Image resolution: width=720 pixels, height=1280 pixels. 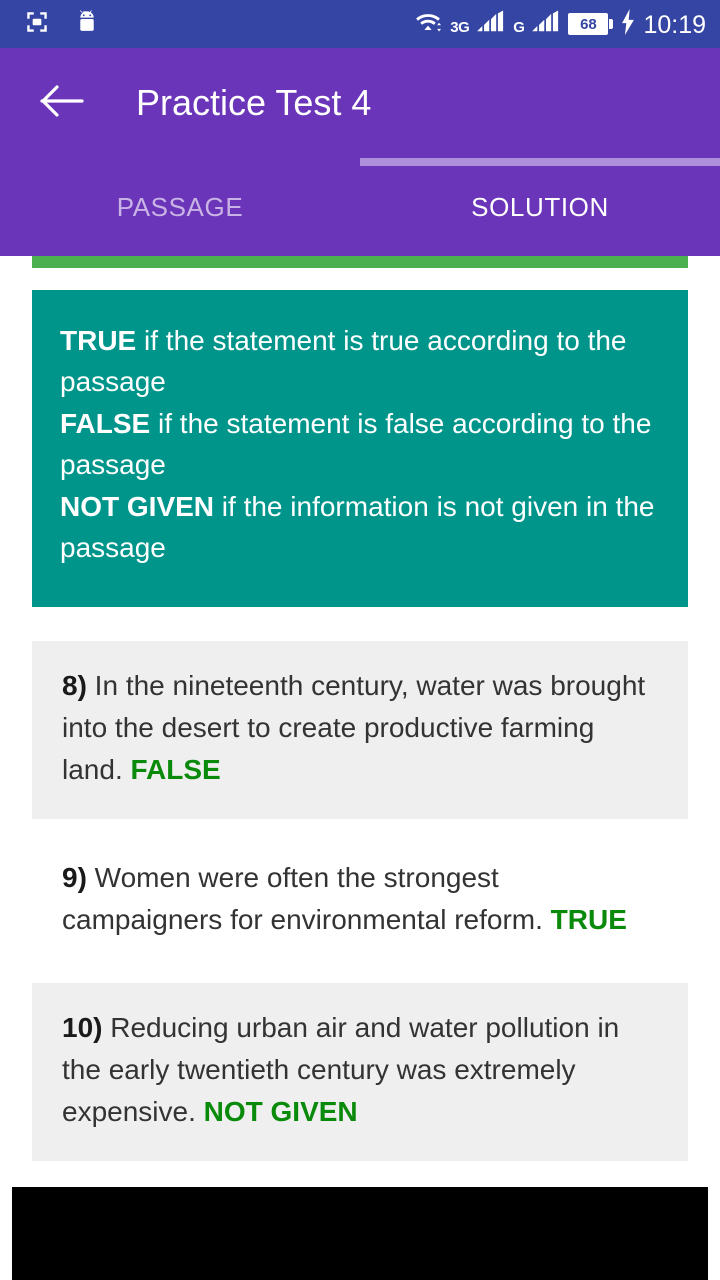 I want to click on status-bar-right-icons: 3G G 68 10:19, so click(x=559, y=24).